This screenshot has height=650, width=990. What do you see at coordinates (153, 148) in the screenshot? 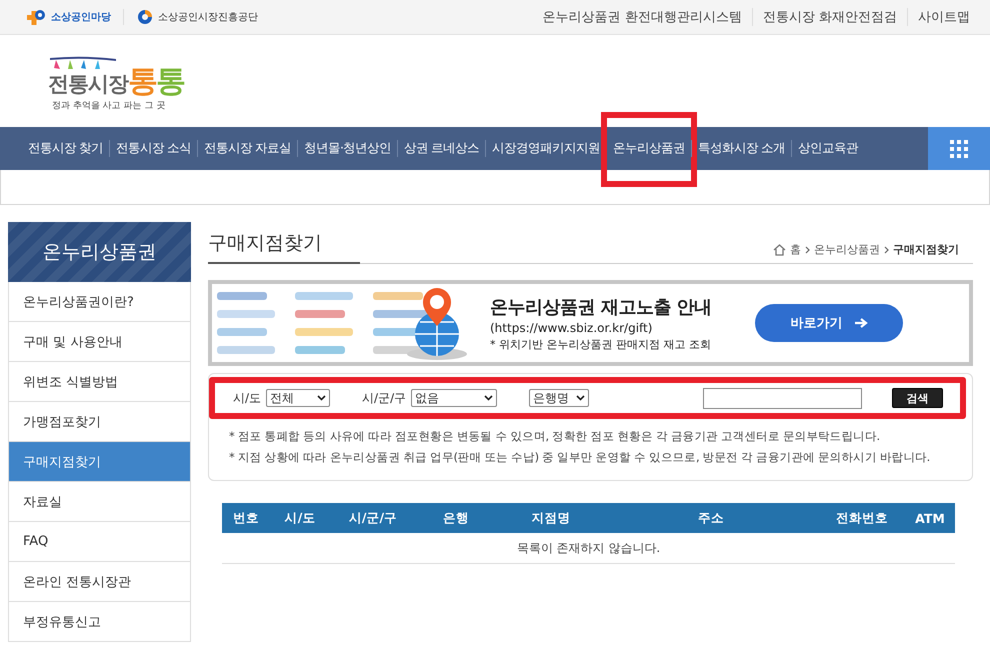
I see `nav-item: 전통시장 소식` at bounding box center [153, 148].